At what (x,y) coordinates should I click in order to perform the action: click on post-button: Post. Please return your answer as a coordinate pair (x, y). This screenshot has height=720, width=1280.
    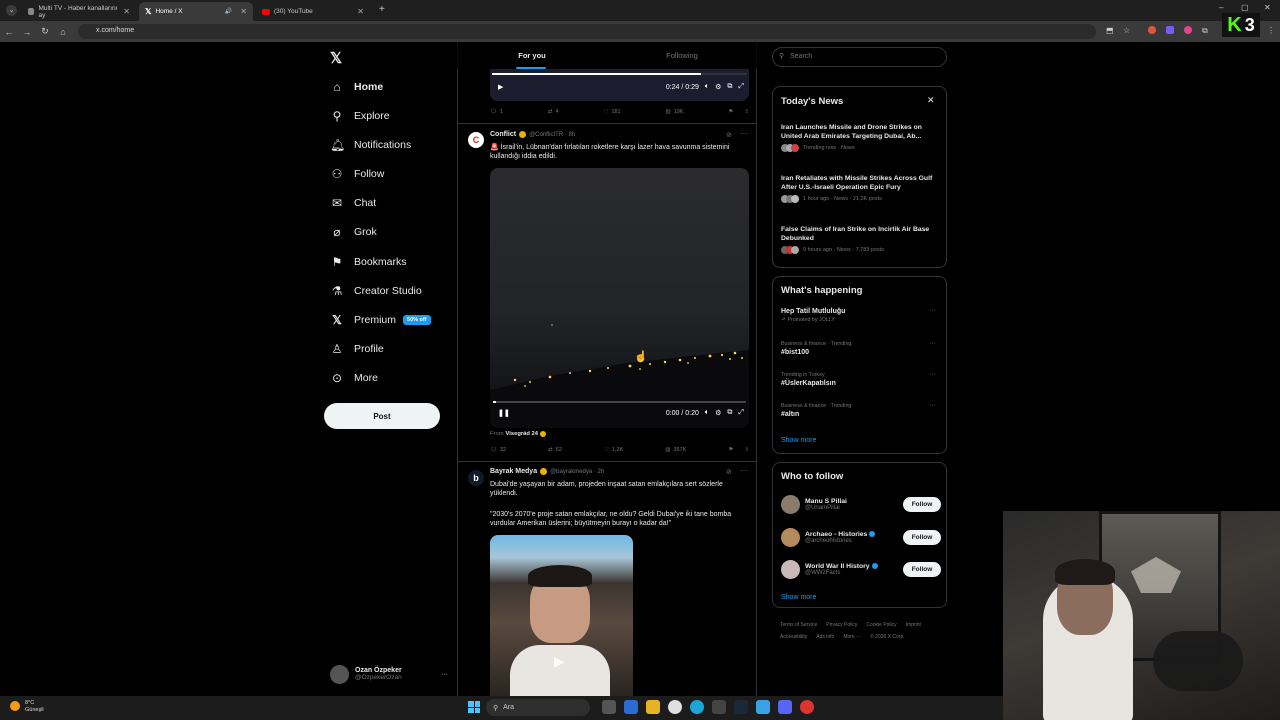
    Looking at the image, I should click on (382, 416).